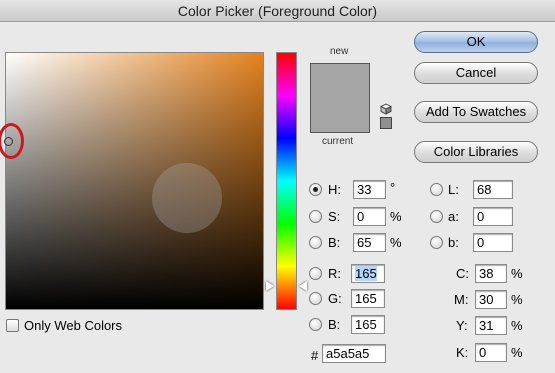 The height and width of the screenshot is (373, 555). What do you see at coordinates (335, 298) in the screenshot?
I see `green-label: G:` at bounding box center [335, 298].